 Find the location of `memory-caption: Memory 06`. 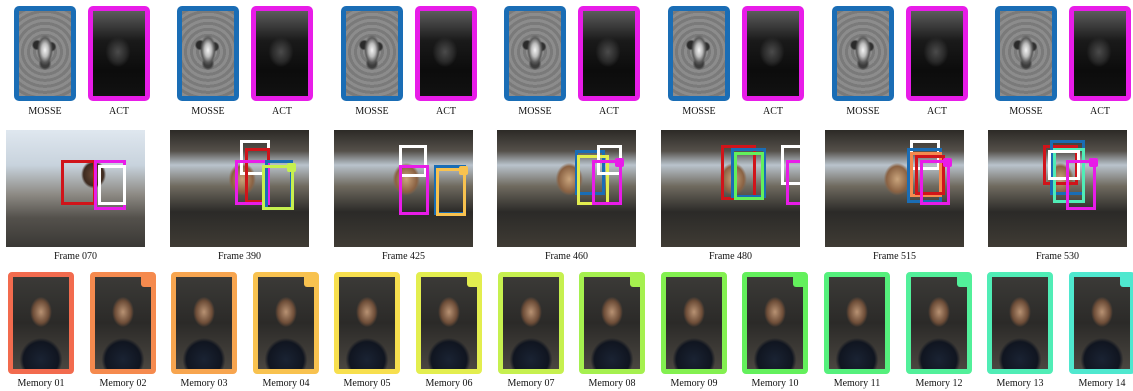

memory-caption: Memory 06 is located at coordinates (449, 383).